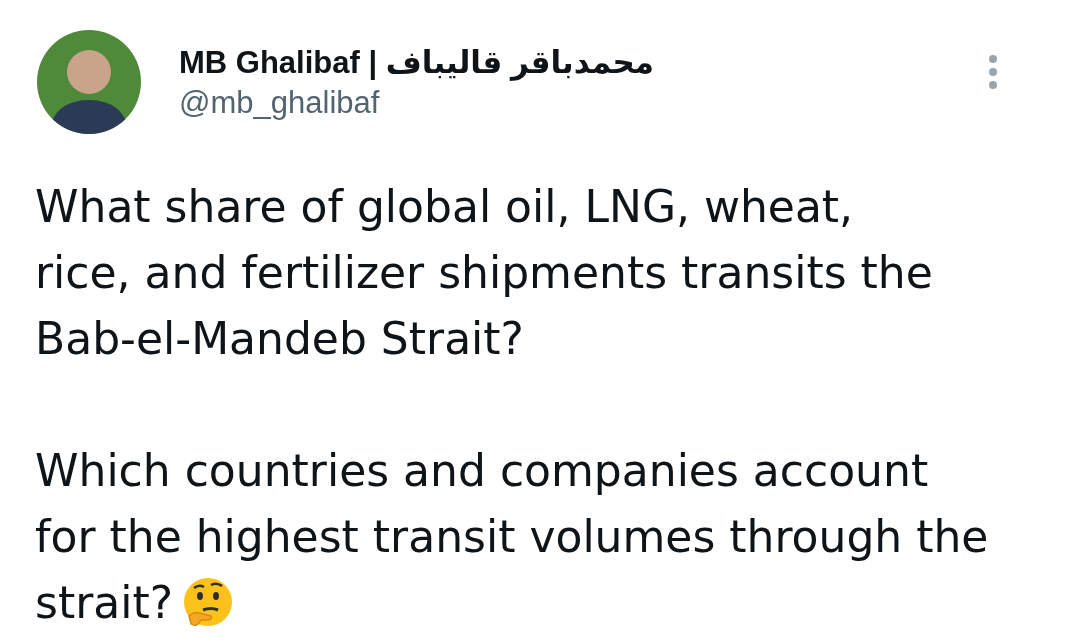 The height and width of the screenshot is (637, 1080). I want to click on author-name: MB Ghalibaf | محمدباقر قالیباف, so click(582, 62).